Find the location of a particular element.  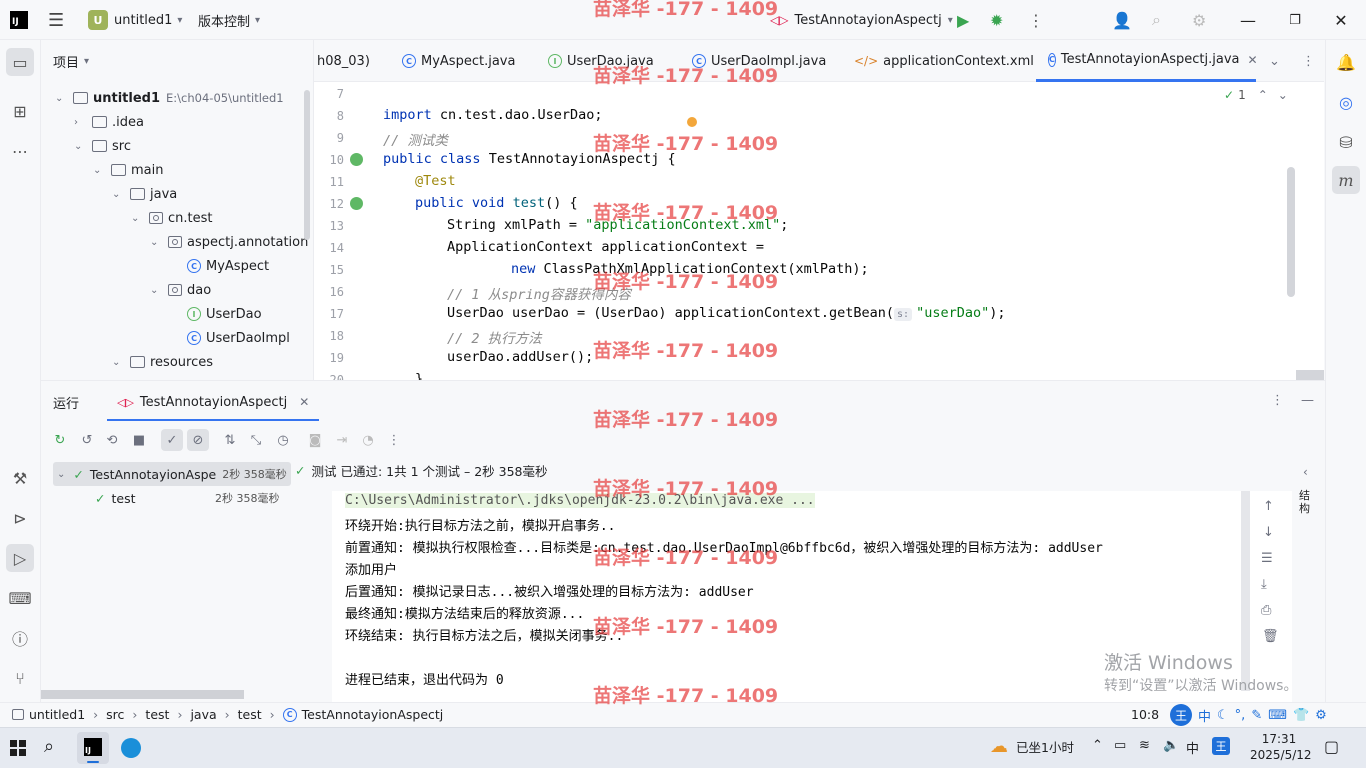

camera-icon: ◙ is located at coordinates (315, 440).